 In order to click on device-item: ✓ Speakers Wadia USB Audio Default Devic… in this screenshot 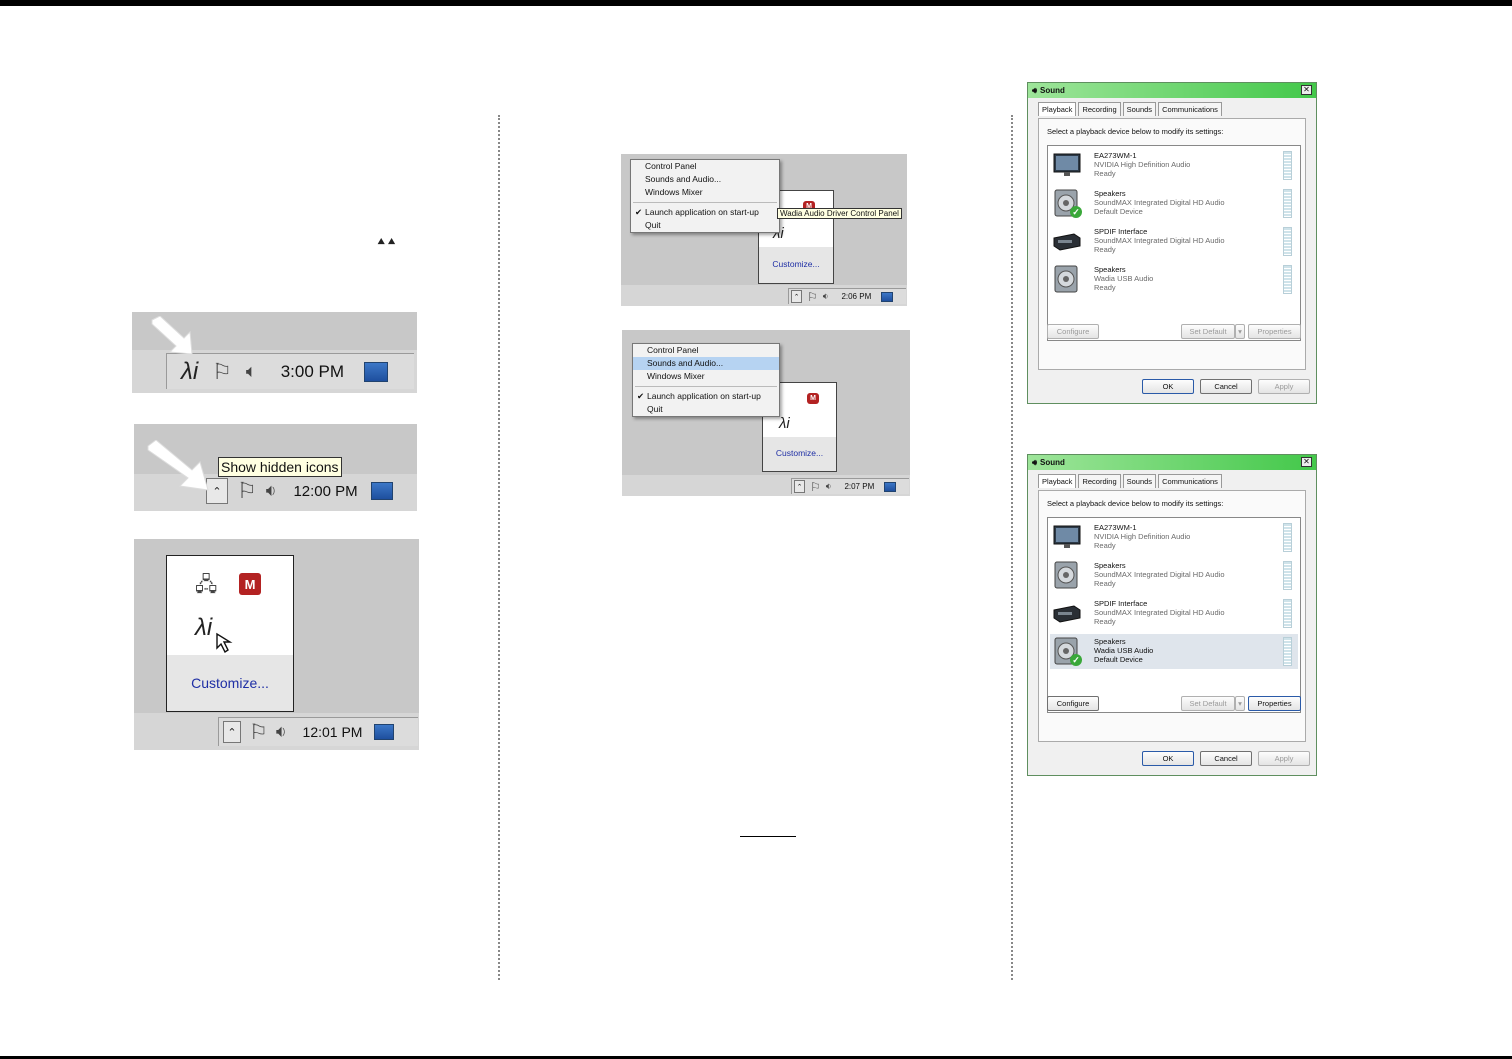, I will do `click(1174, 651)`.